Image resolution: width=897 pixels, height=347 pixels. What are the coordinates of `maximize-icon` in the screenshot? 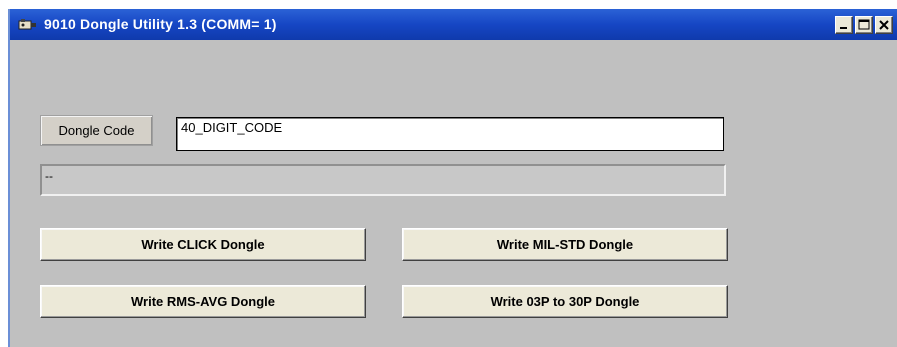 It's located at (864, 24).